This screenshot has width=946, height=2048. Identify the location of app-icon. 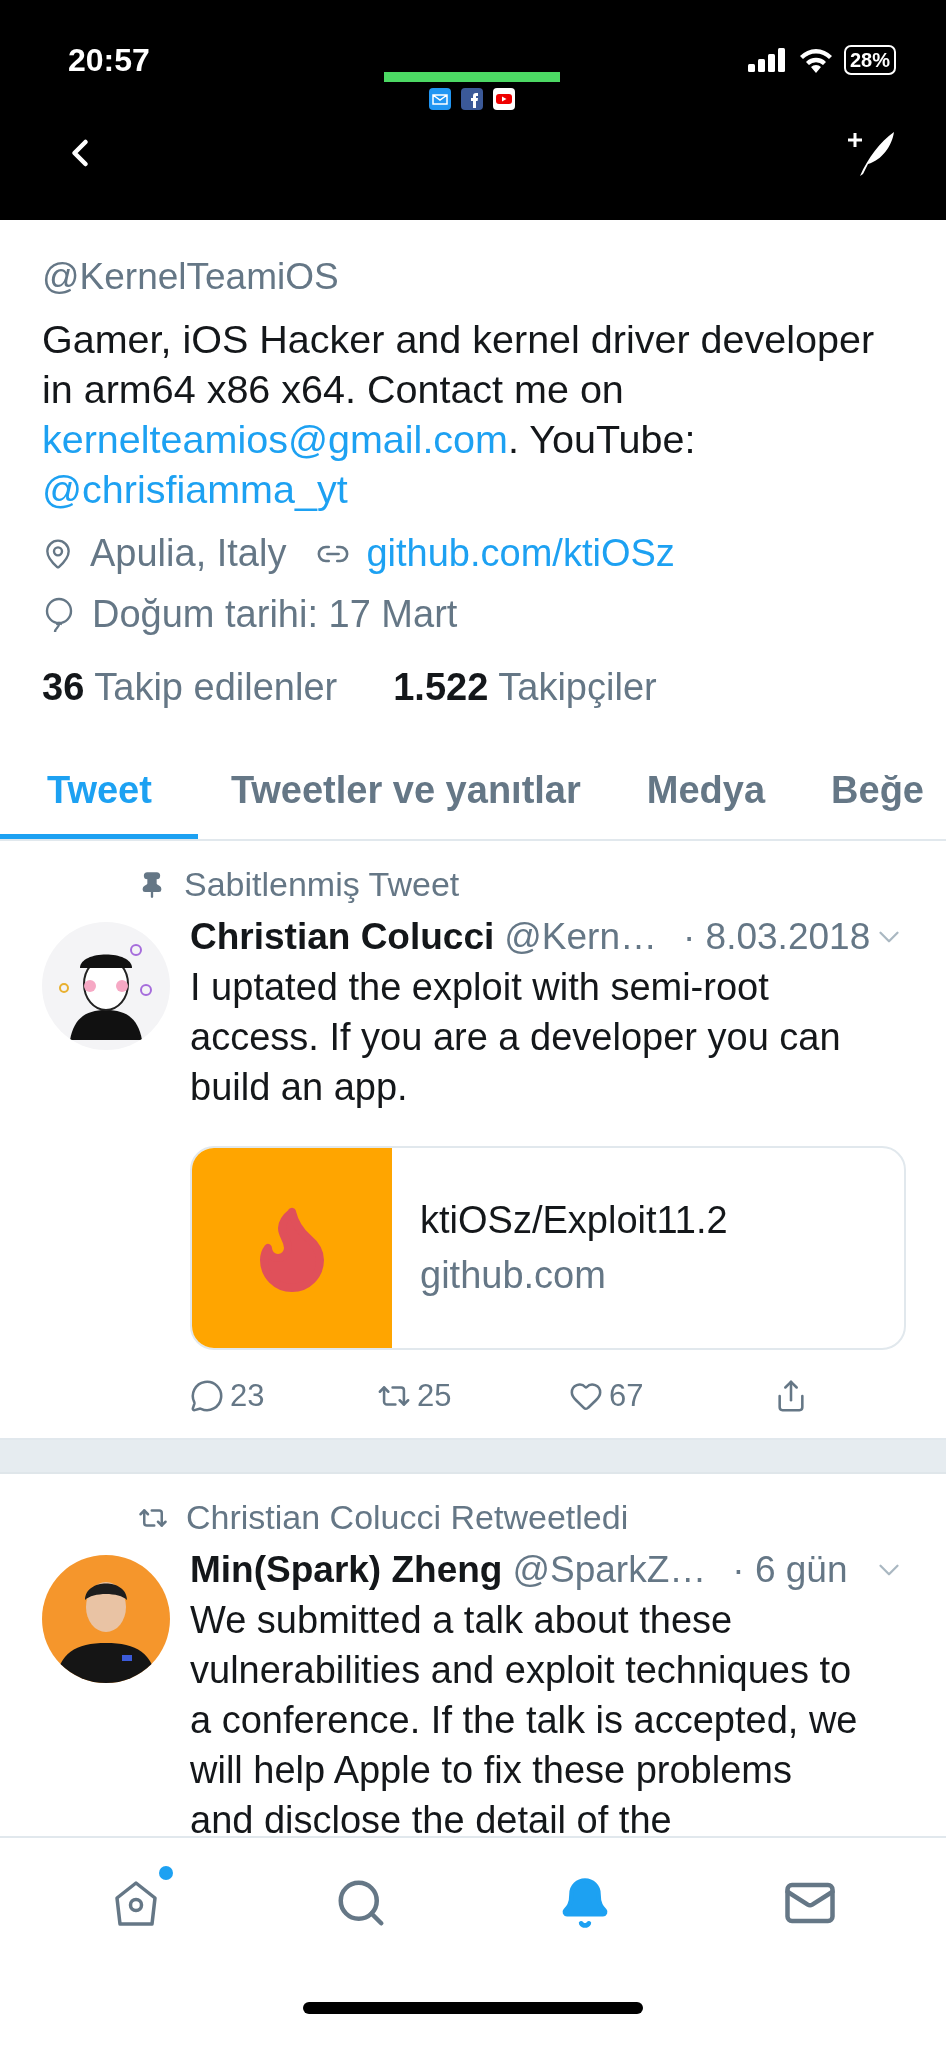
(472, 99).